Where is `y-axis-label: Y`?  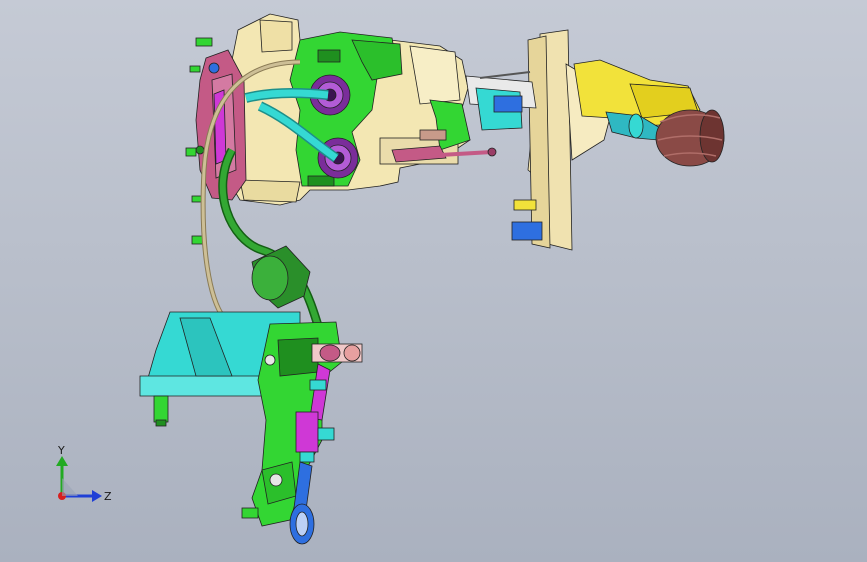 y-axis-label: Y is located at coordinates (61, 450).